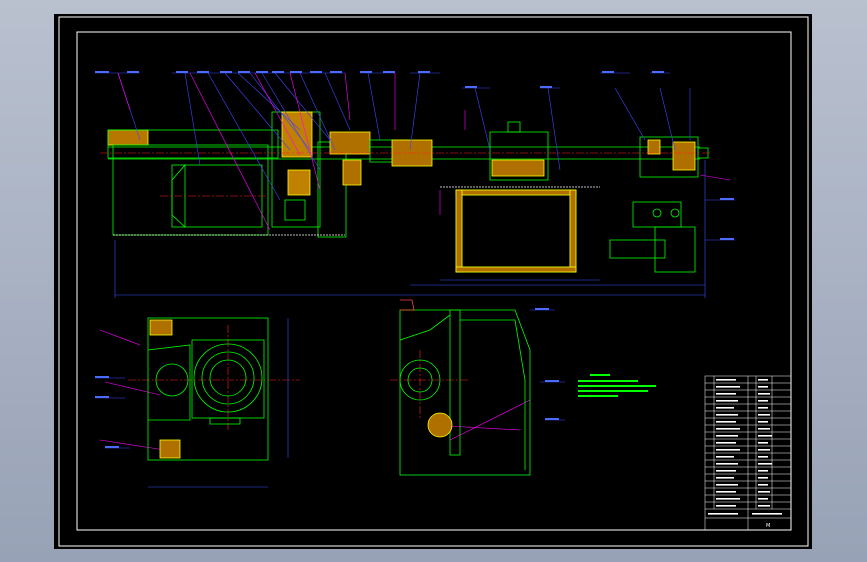 This screenshot has width=867, height=562. Describe the element at coordinates (745, 447) in the screenshot. I see `bom-text-rows` at that location.